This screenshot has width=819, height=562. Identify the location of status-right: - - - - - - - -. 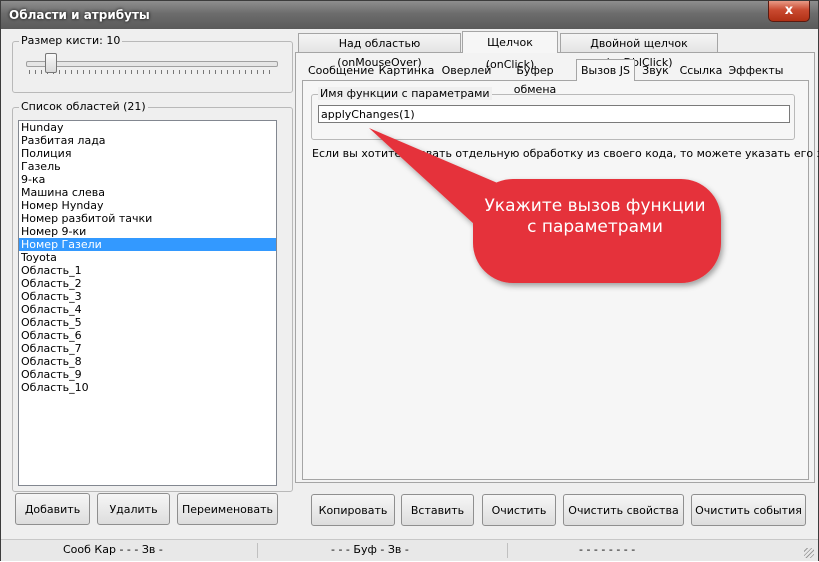
(607, 549).